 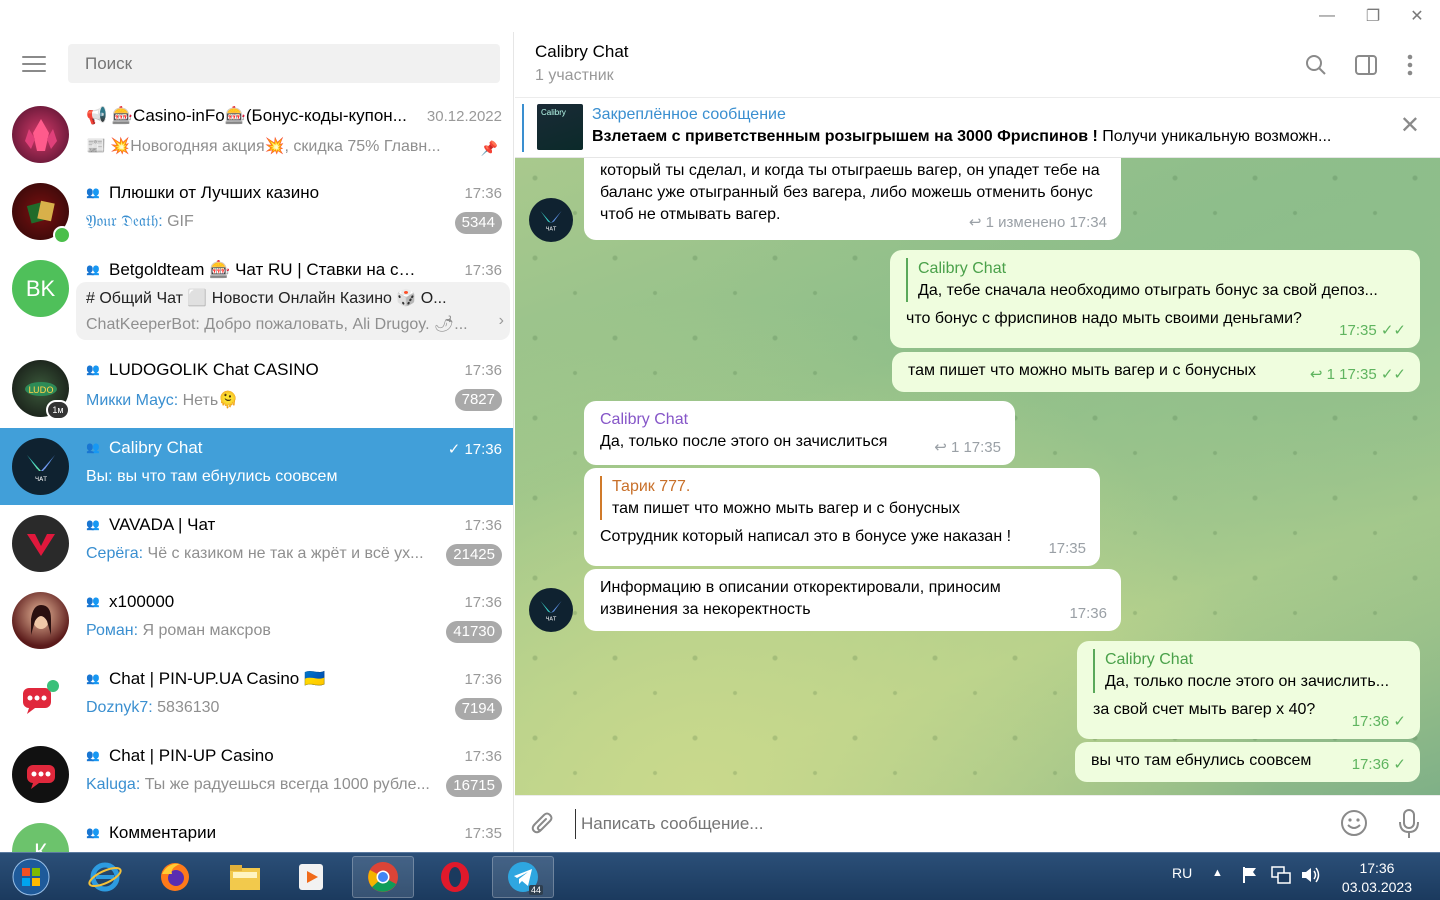 I want to click on system-clock: 17:36 03.03.2023, so click(x=1377, y=878).